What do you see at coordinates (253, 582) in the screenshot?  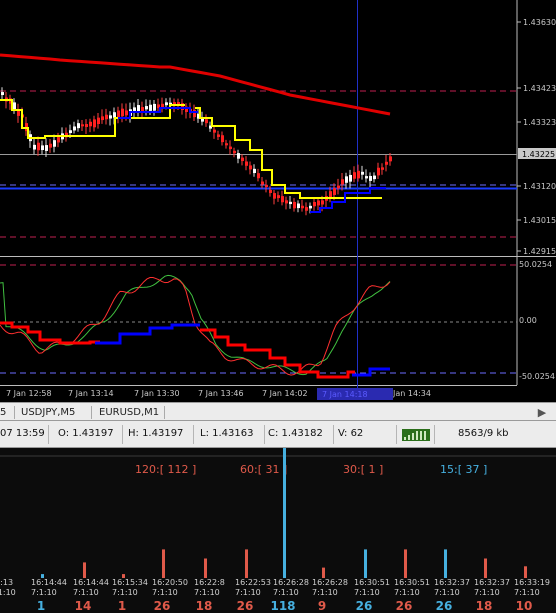 I see `tick-time-label: 16:22:53` at bounding box center [253, 582].